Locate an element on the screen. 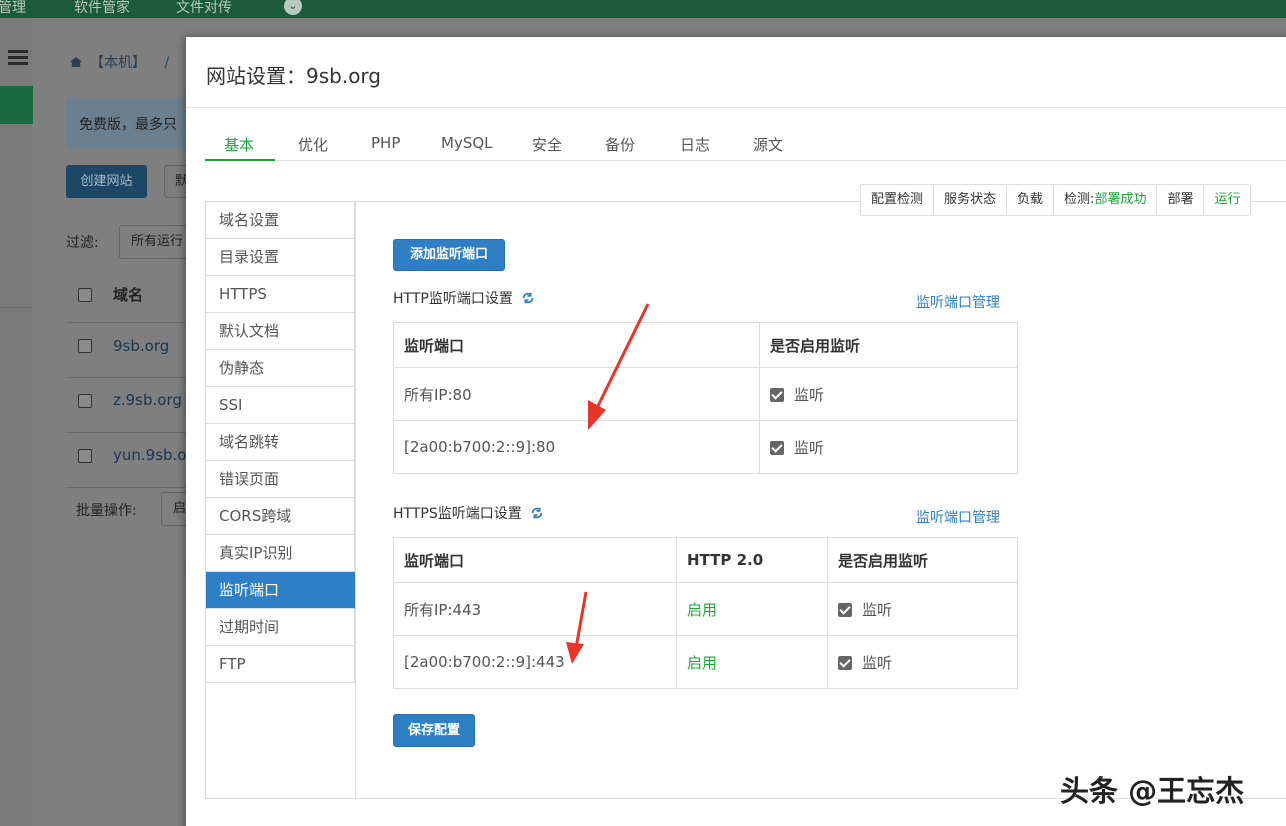 The height and width of the screenshot is (826, 1286). site-link: z.9sb.org is located at coordinates (147, 400).